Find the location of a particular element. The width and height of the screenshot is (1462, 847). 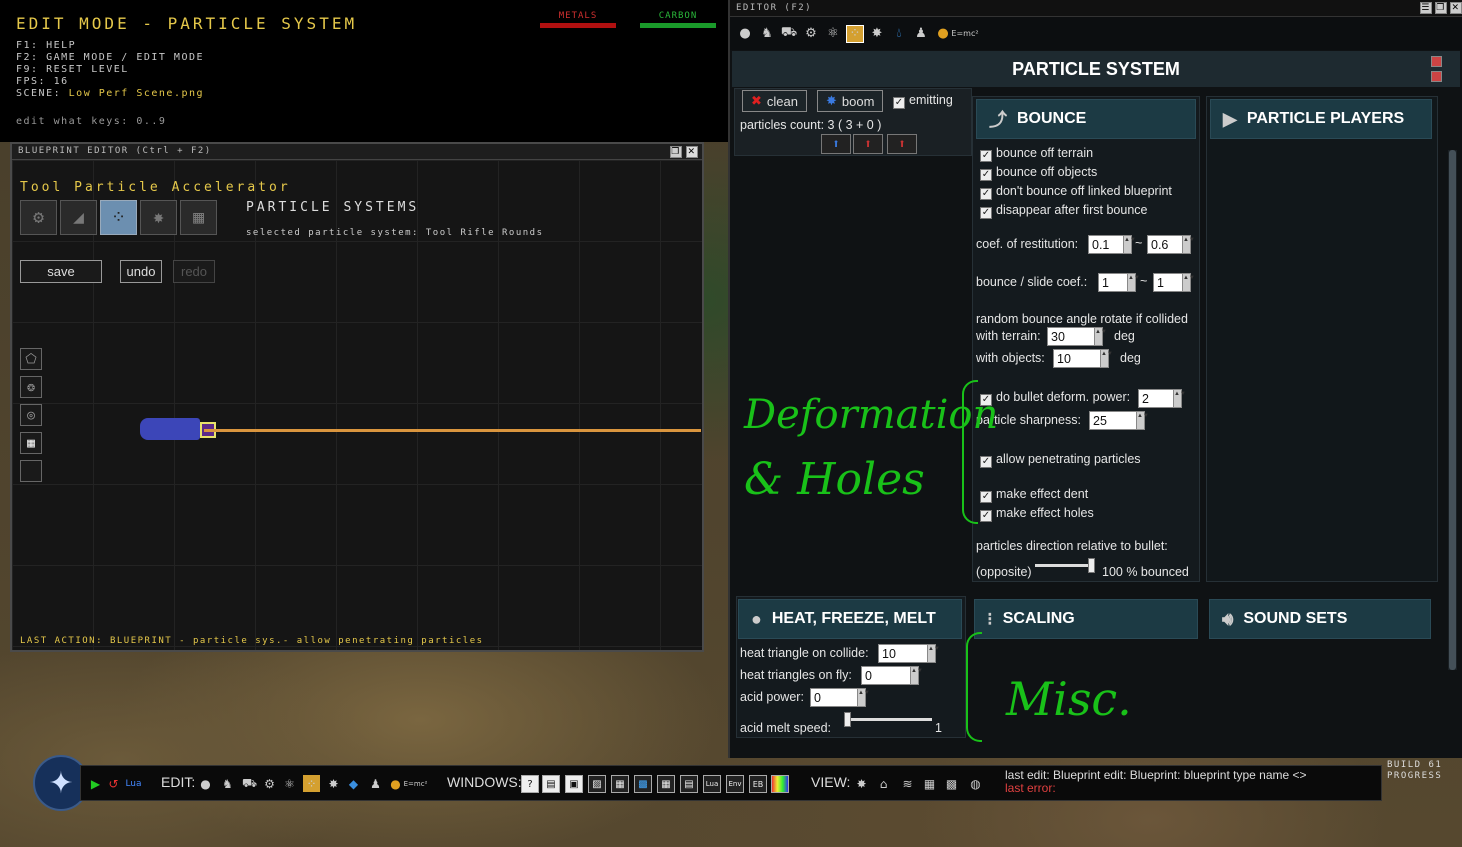

eb-window-icon: EB is located at coordinates (758, 784).